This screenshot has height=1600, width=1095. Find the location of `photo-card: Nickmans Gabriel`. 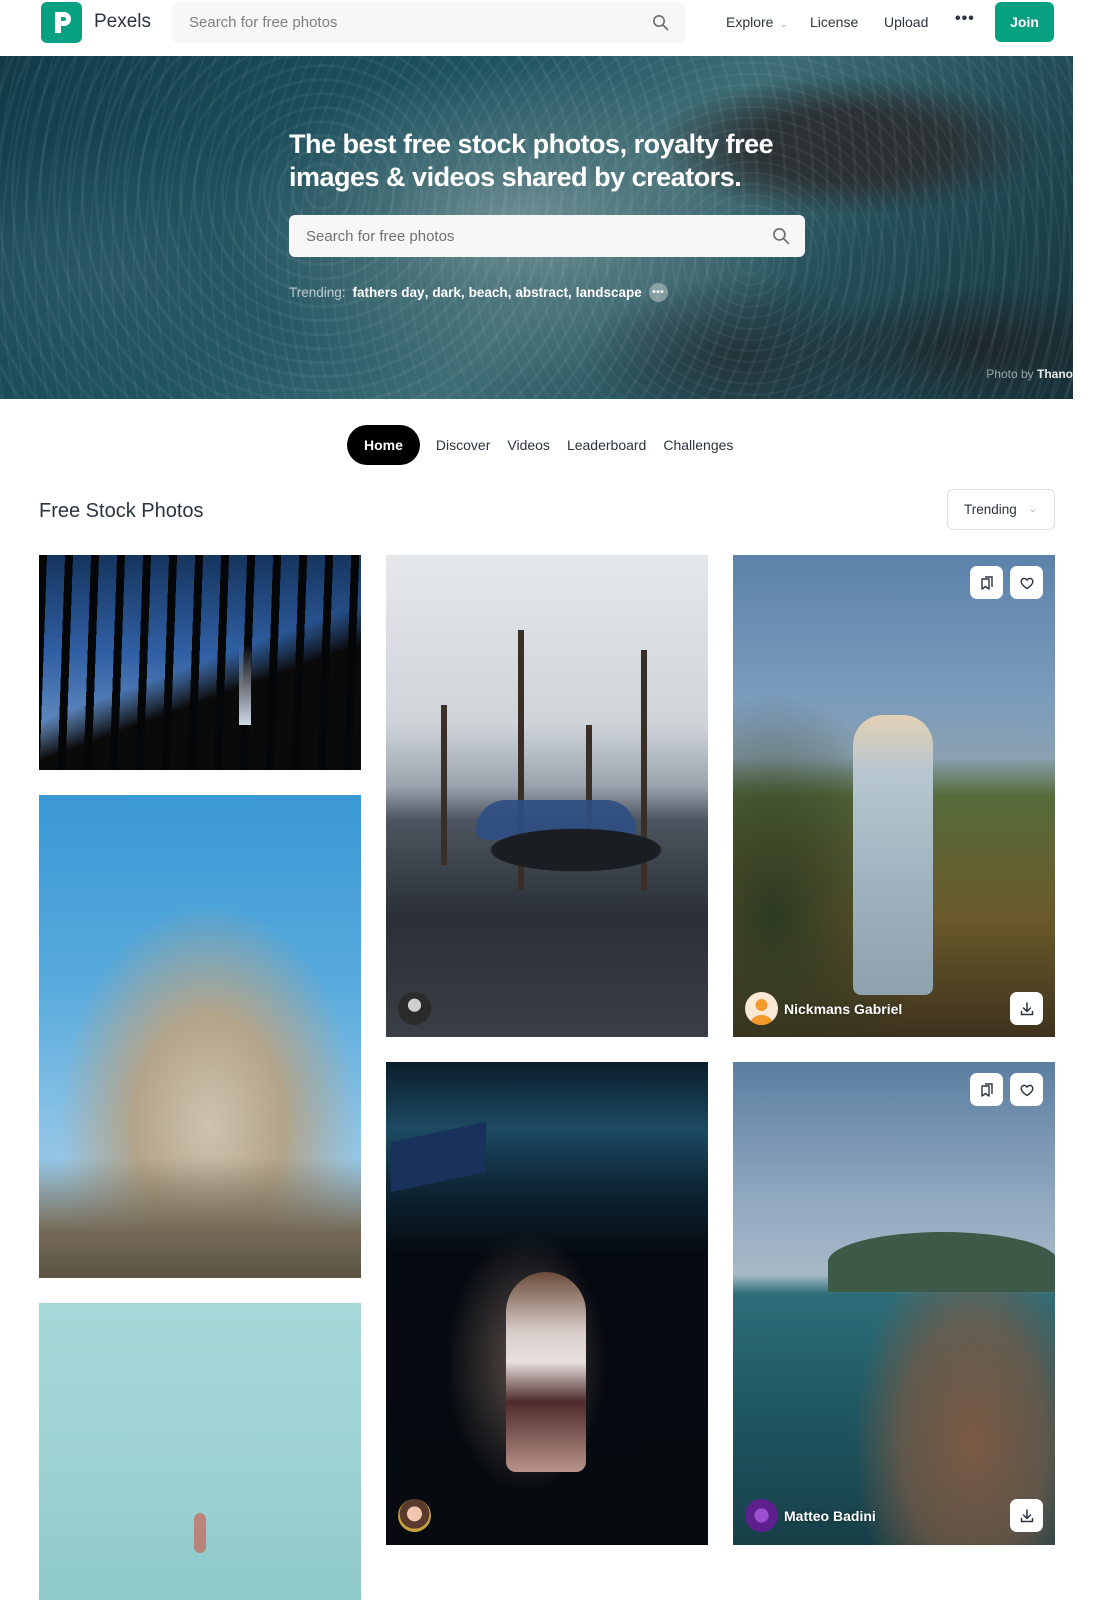

photo-card: Nickmans Gabriel is located at coordinates (894, 796).